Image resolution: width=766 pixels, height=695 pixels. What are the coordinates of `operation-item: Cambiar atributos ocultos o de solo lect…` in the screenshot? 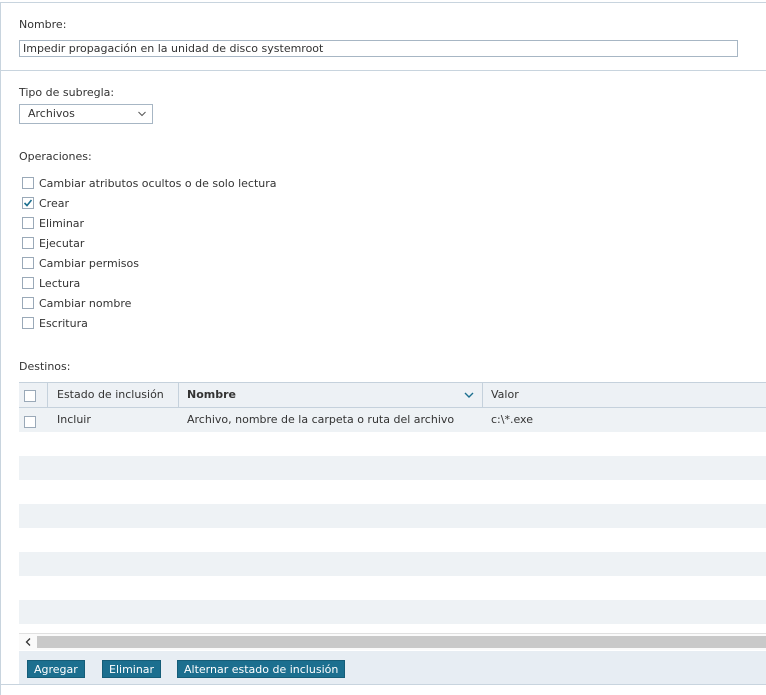 It's located at (149, 183).